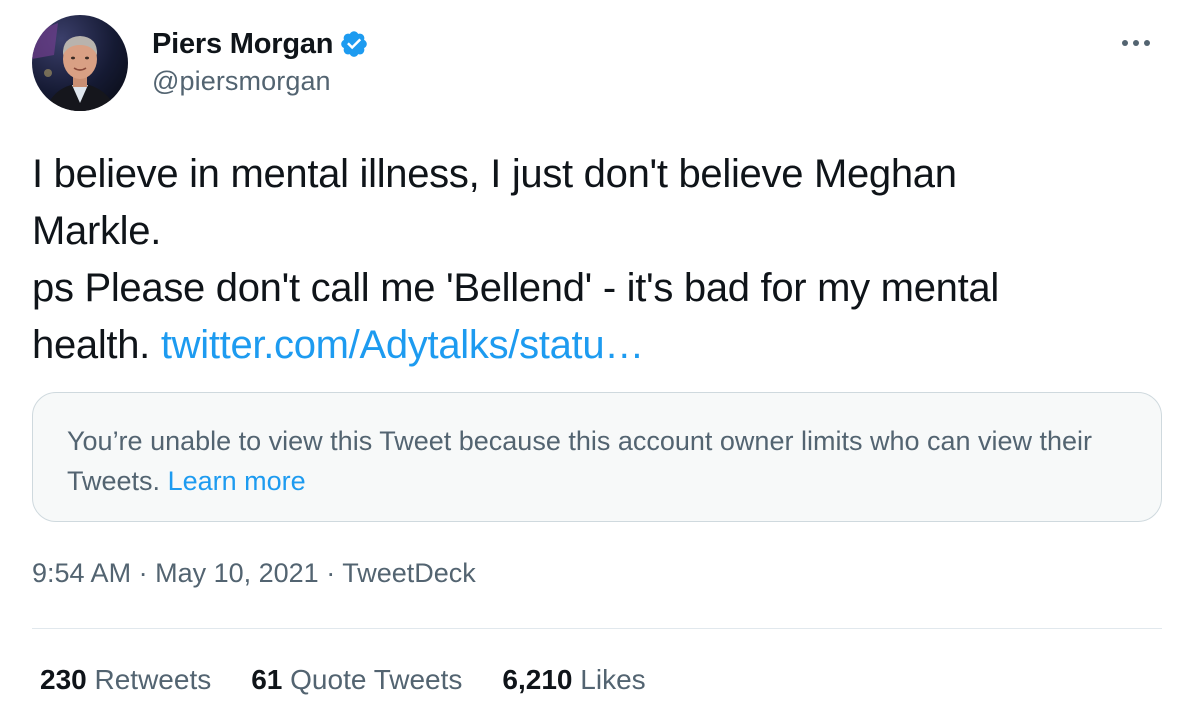 The width and height of the screenshot is (1184, 726). What do you see at coordinates (237, 573) in the screenshot?
I see `tweet-date: May 10, 2021` at bounding box center [237, 573].